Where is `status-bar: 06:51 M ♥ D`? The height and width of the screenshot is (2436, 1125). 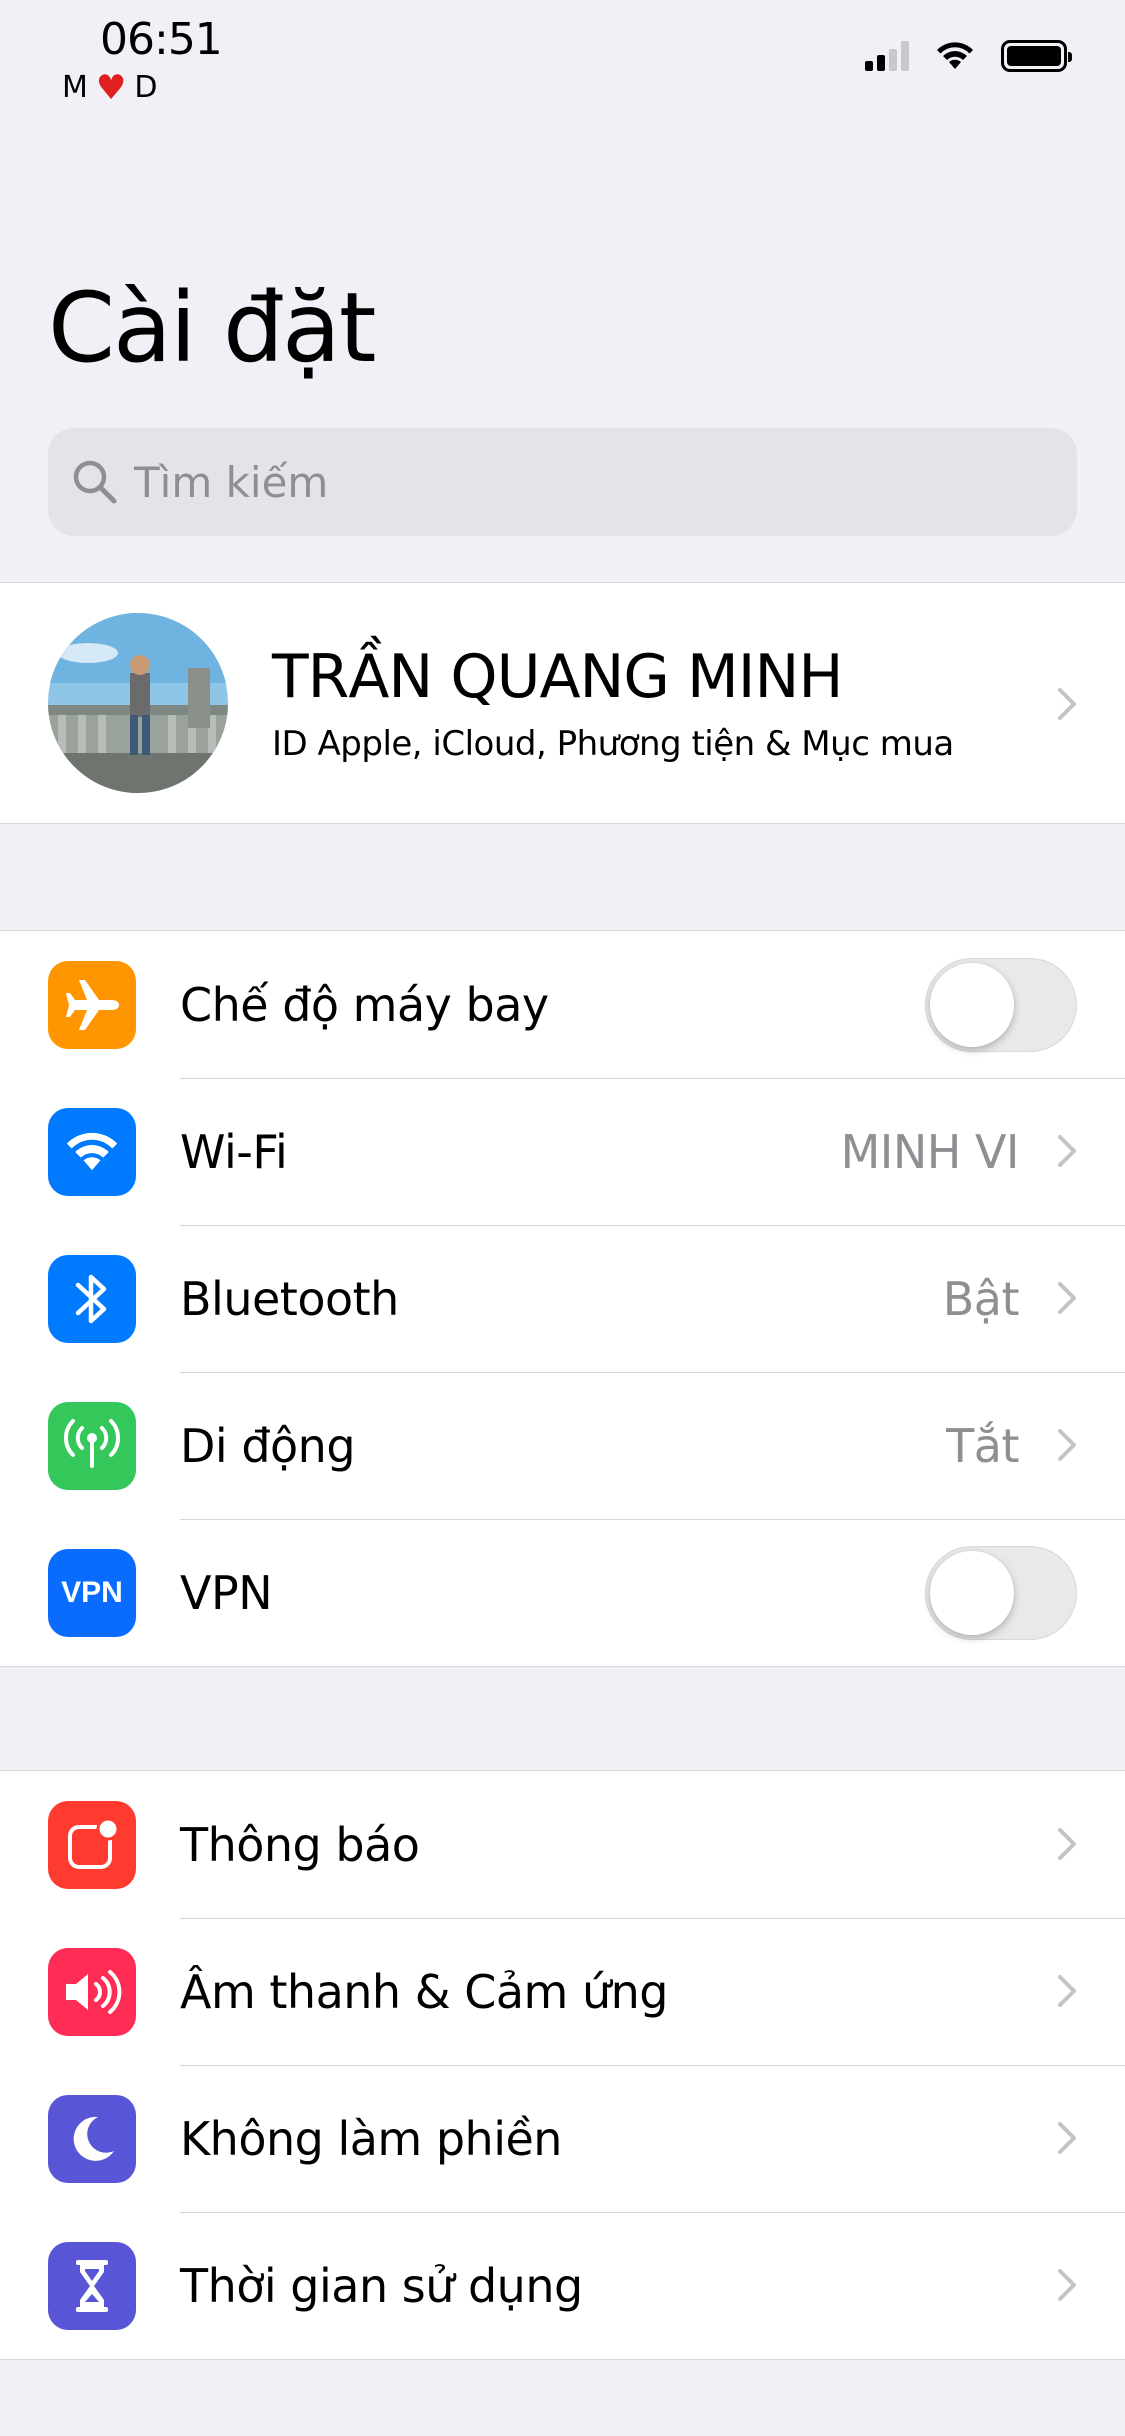
status-bar: 06:51 M ♥ D is located at coordinates (562, 60).